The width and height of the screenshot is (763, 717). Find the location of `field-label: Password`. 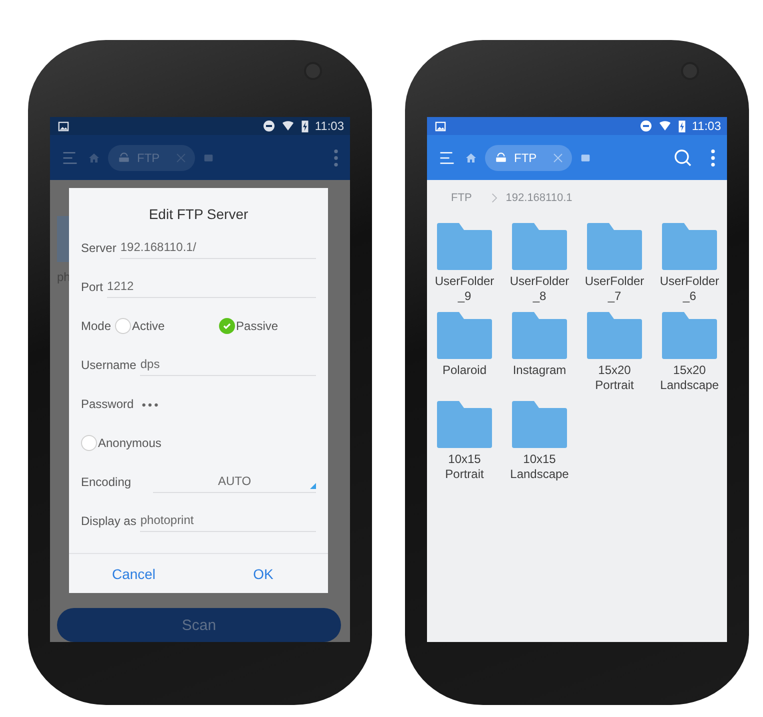

field-label: Password is located at coordinates (107, 403).